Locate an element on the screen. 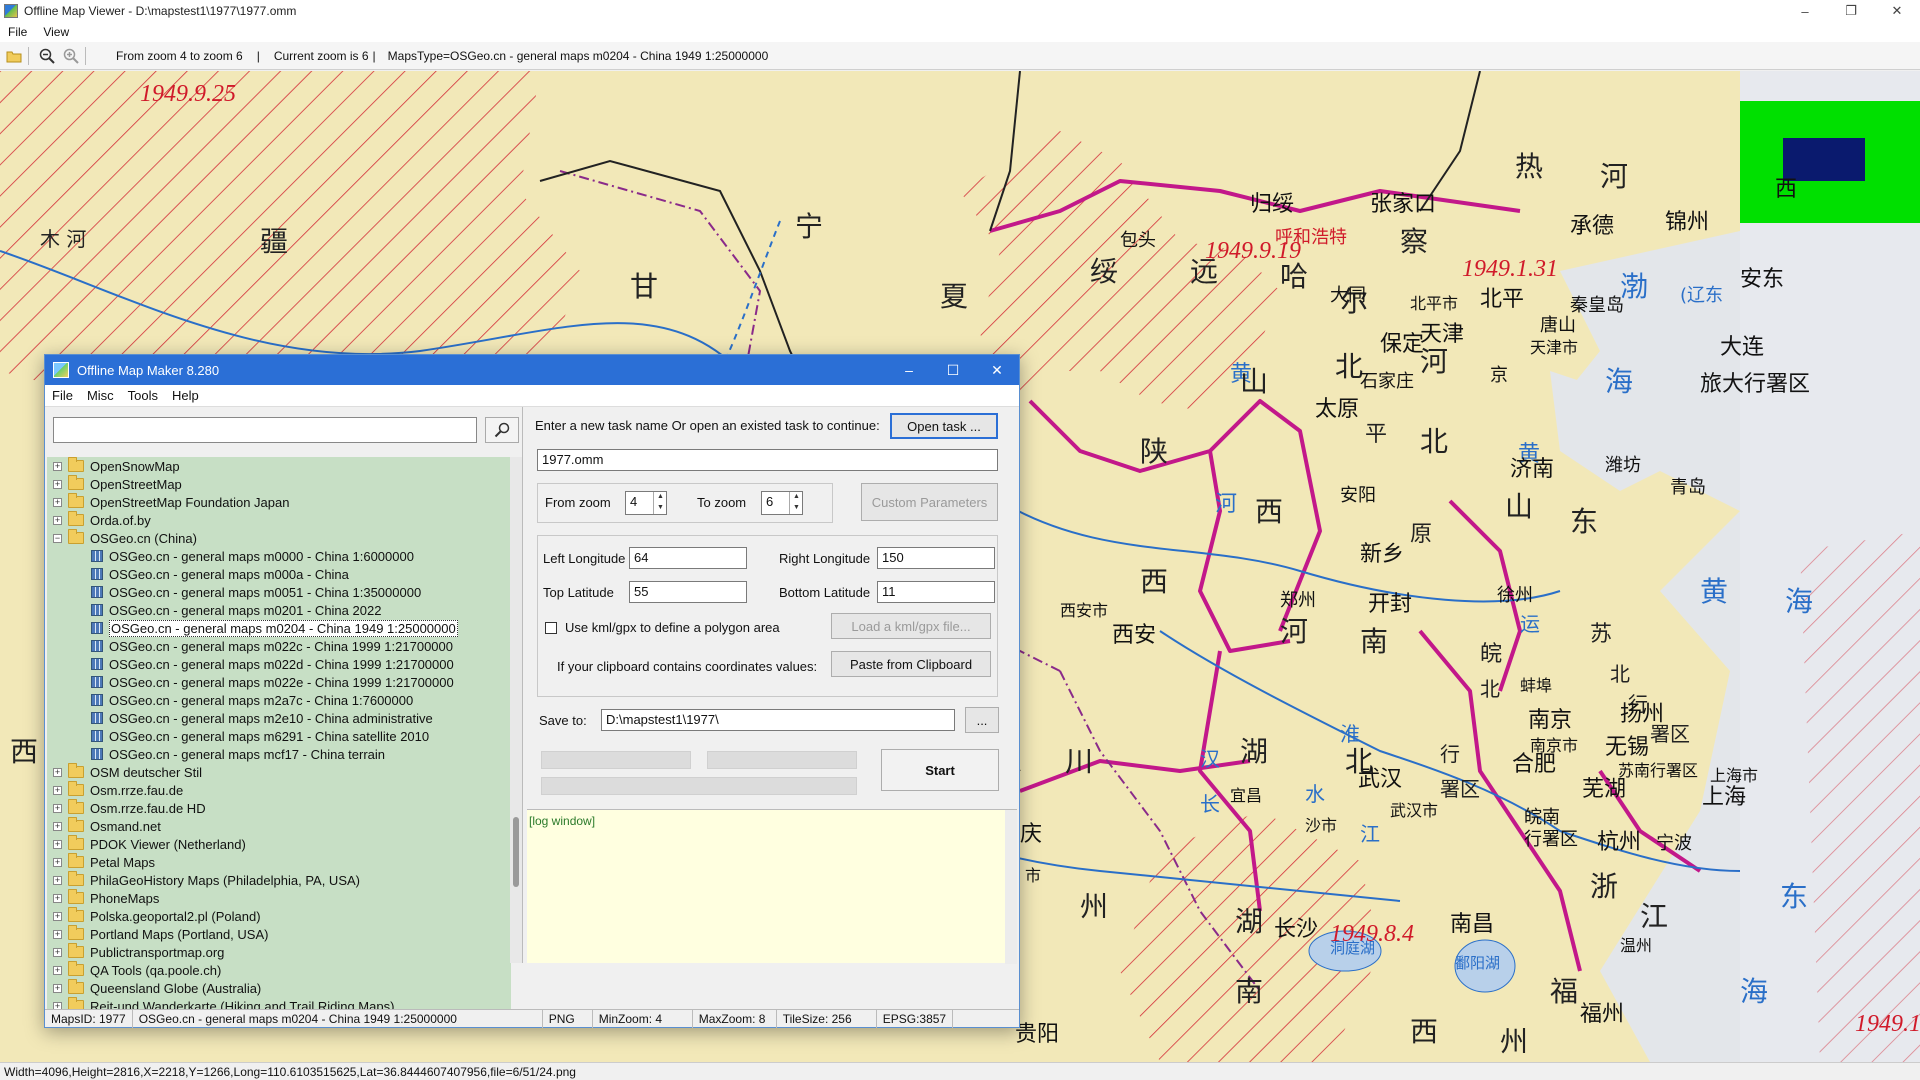 Image resolution: width=1920 pixels, height=1080 pixels. dialog-menu-help: Help is located at coordinates (185, 395).